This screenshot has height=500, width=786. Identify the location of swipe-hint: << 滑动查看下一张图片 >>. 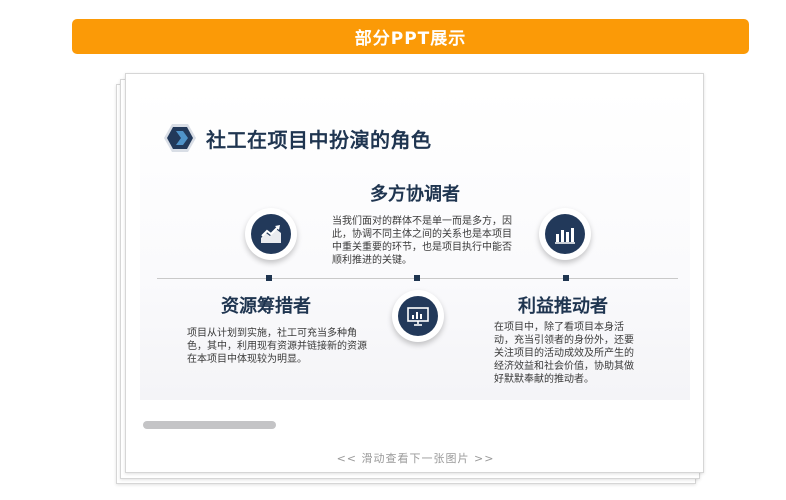
(415, 458).